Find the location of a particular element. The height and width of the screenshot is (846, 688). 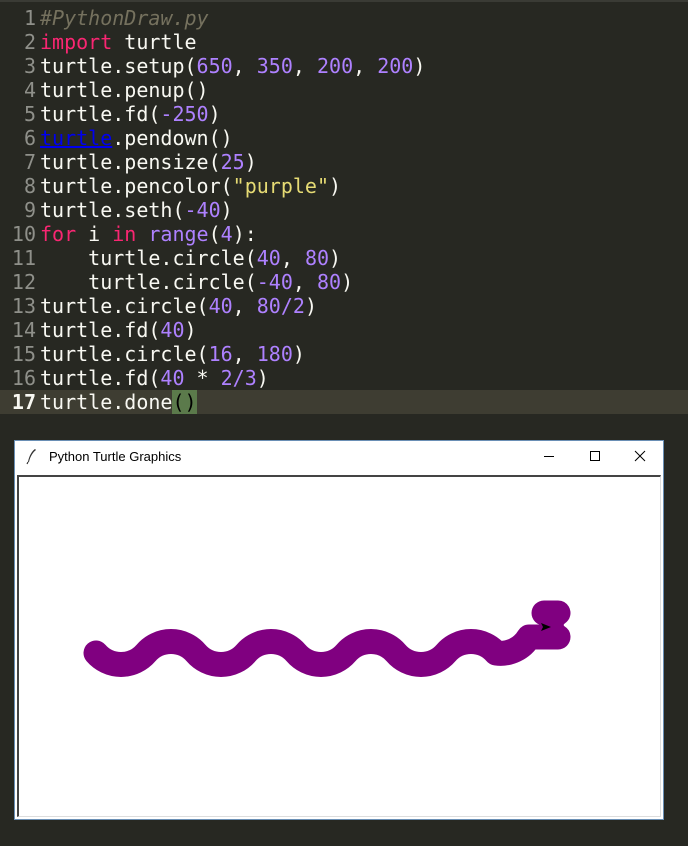

code-token: ( is located at coordinates (214, 234).